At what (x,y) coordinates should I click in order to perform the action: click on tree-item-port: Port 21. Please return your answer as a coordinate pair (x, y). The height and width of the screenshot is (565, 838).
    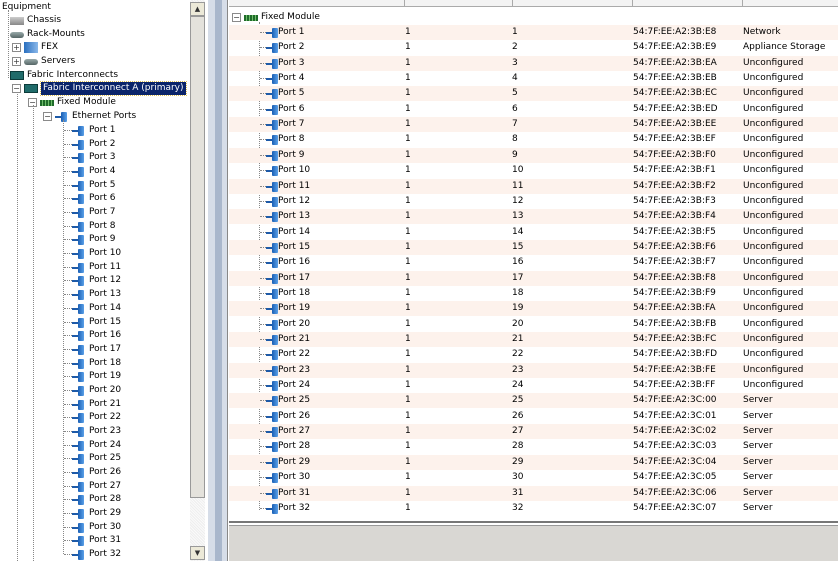
    Looking at the image, I should click on (92, 404).